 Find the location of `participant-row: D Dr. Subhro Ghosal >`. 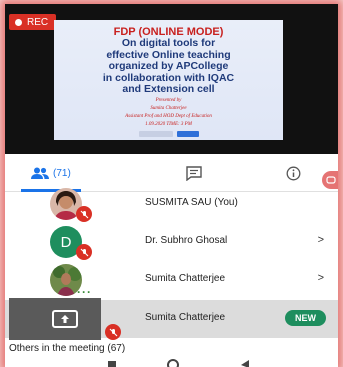

participant-row: D Dr. Subhro Ghosal > is located at coordinates (171, 242).